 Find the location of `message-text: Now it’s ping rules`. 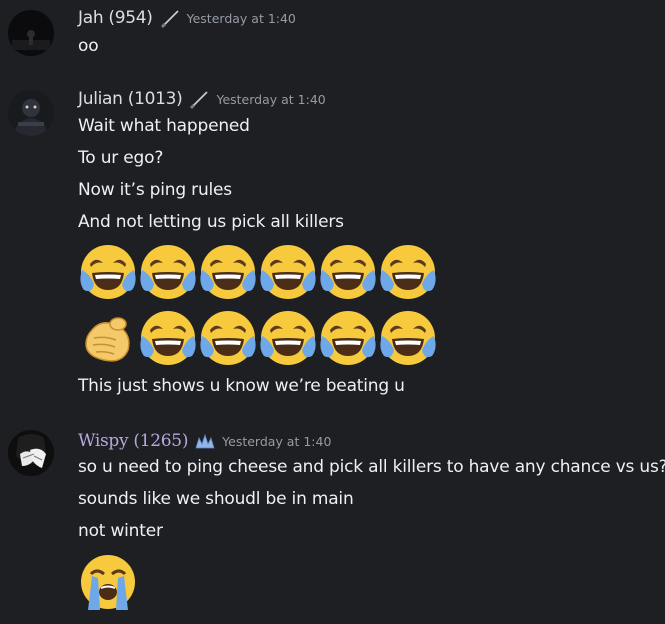

message-text: Now it’s ping rules is located at coordinates (155, 190).